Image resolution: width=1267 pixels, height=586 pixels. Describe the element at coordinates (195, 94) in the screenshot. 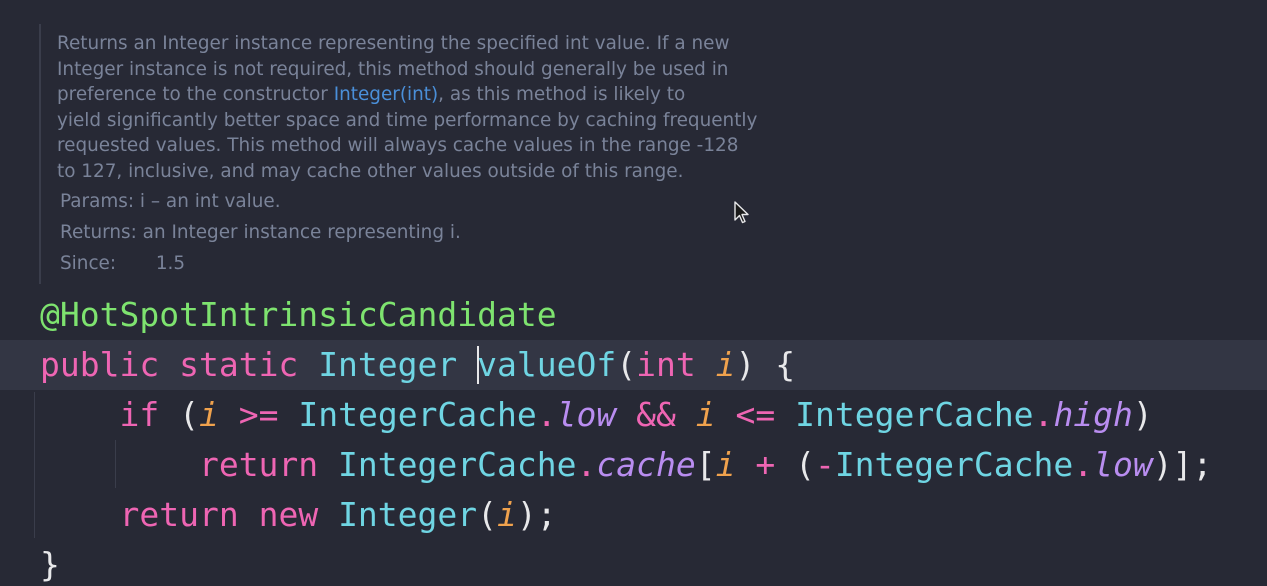

I see `doc-line-text: preference to the constructor` at that location.